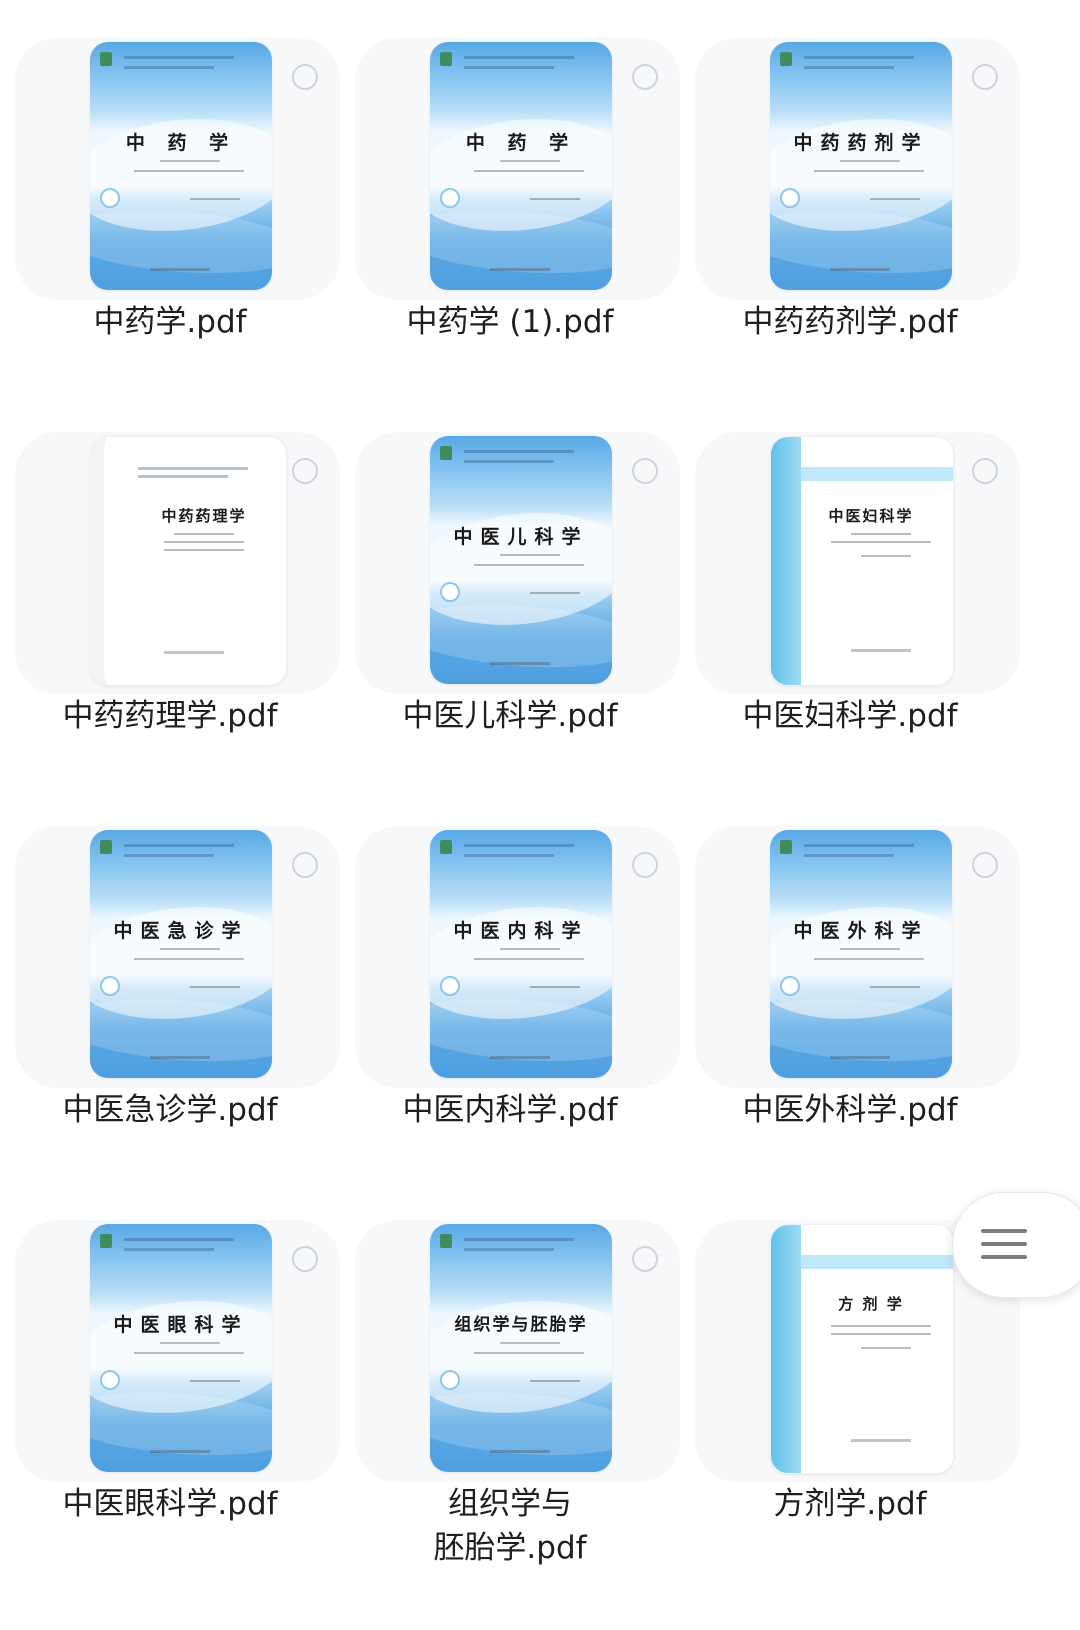  I want to click on cover-title: 中药药理学, so click(204, 516).